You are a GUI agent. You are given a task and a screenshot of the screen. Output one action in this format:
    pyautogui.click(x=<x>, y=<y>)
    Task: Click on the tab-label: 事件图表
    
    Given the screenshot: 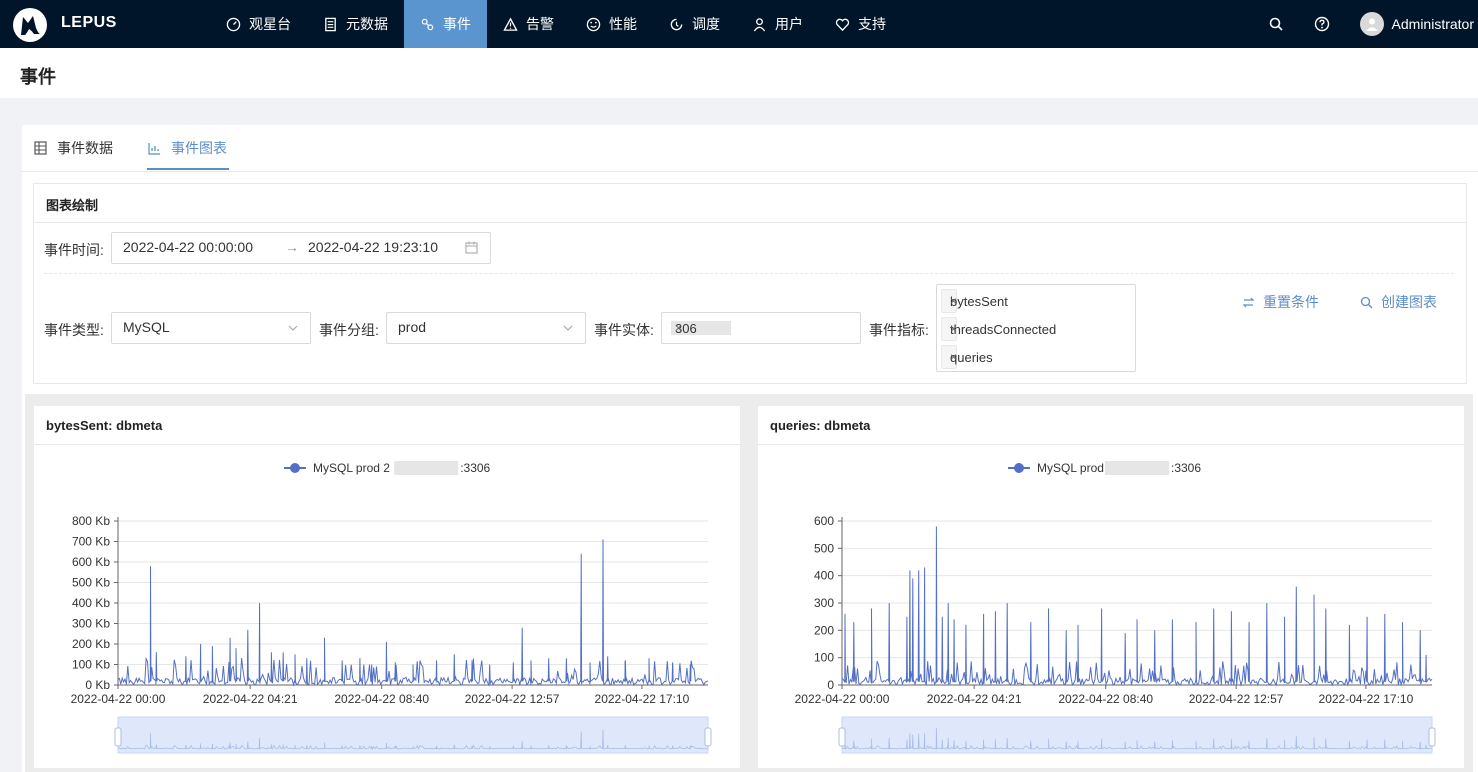 What is the action you would take?
    pyautogui.click(x=199, y=148)
    